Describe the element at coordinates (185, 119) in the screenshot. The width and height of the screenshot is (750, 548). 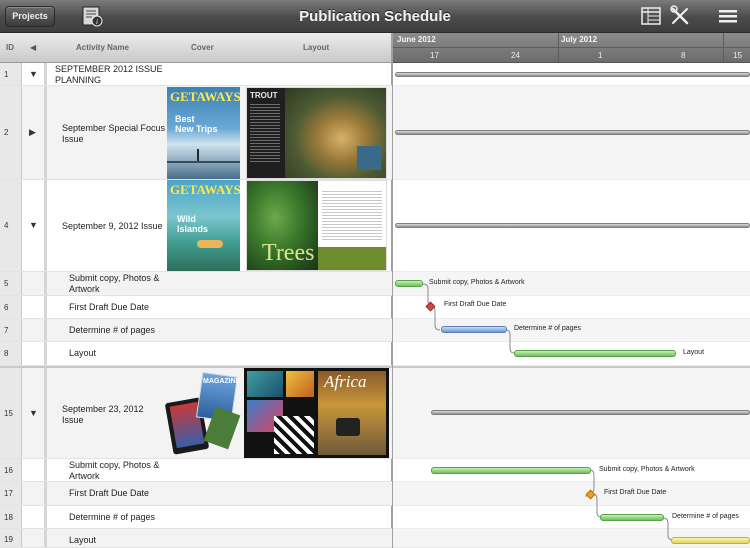
I see `cover-headline: Best` at that location.